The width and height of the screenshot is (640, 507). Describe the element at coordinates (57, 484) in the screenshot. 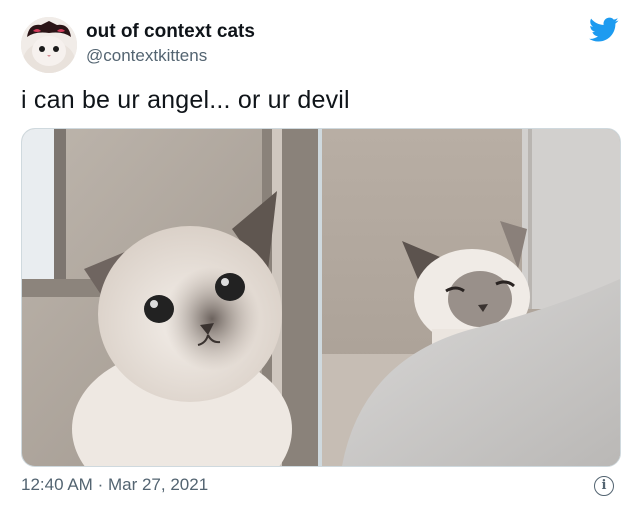

I see `tweet-time: 12:40 AM` at that location.